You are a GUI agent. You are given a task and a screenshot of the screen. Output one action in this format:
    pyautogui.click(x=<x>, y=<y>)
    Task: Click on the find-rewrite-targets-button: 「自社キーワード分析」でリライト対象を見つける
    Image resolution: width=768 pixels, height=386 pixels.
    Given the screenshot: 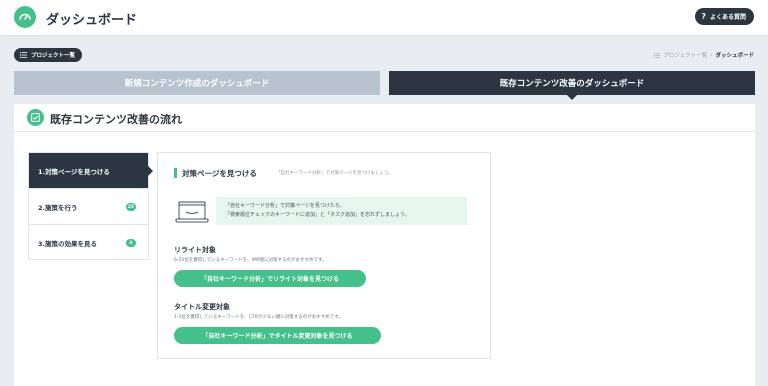 What is the action you would take?
    pyautogui.click(x=270, y=278)
    